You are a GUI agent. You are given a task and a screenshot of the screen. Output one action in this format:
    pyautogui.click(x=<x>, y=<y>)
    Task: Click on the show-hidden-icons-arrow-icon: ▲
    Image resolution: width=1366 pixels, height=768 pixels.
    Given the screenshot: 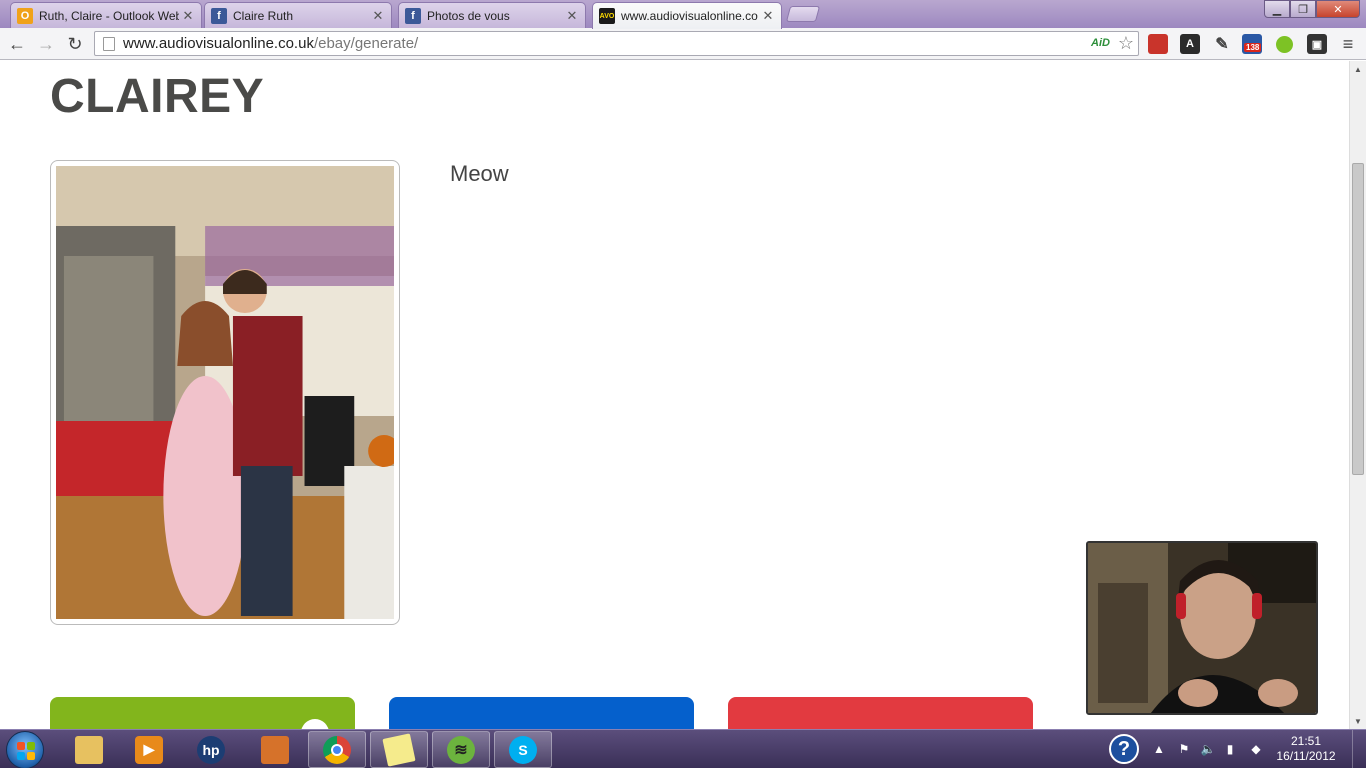 What is the action you would take?
    pyautogui.click(x=1159, y=749)
    